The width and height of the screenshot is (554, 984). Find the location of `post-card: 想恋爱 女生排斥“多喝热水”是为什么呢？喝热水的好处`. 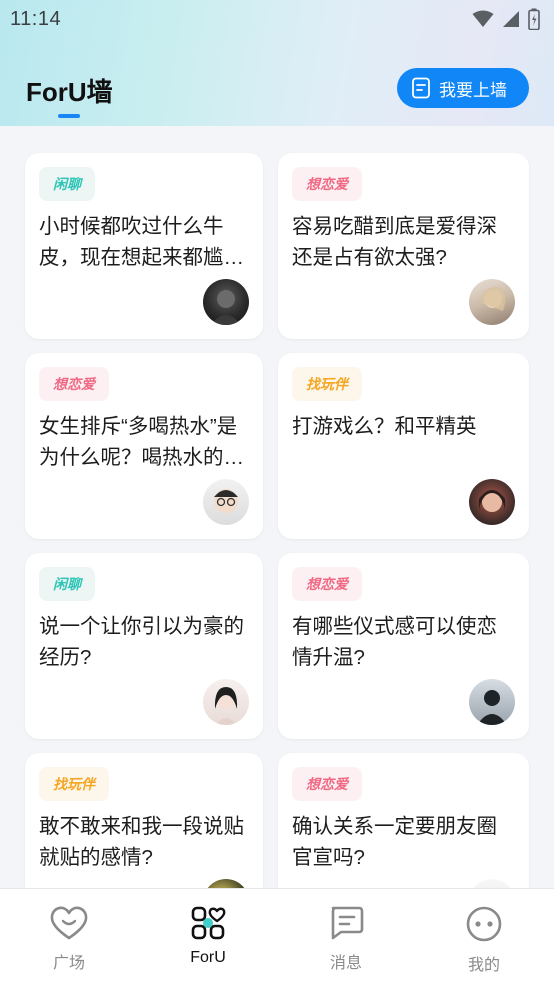

post-card: 想恋爱 女生排斥“多喝热水”是为什么呢？喝热水的好处 is located at coordinates (144, 446).